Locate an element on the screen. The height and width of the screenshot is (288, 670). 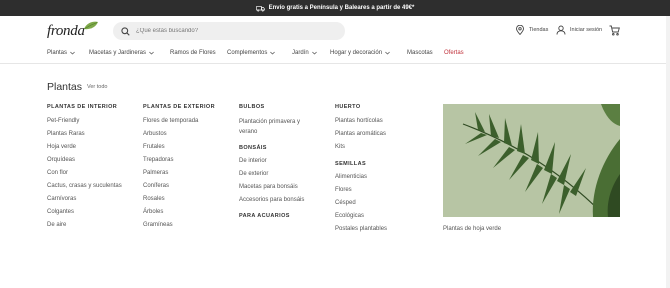
nav-item-mascotas: Mascotas is located at coordinates (420, 53).